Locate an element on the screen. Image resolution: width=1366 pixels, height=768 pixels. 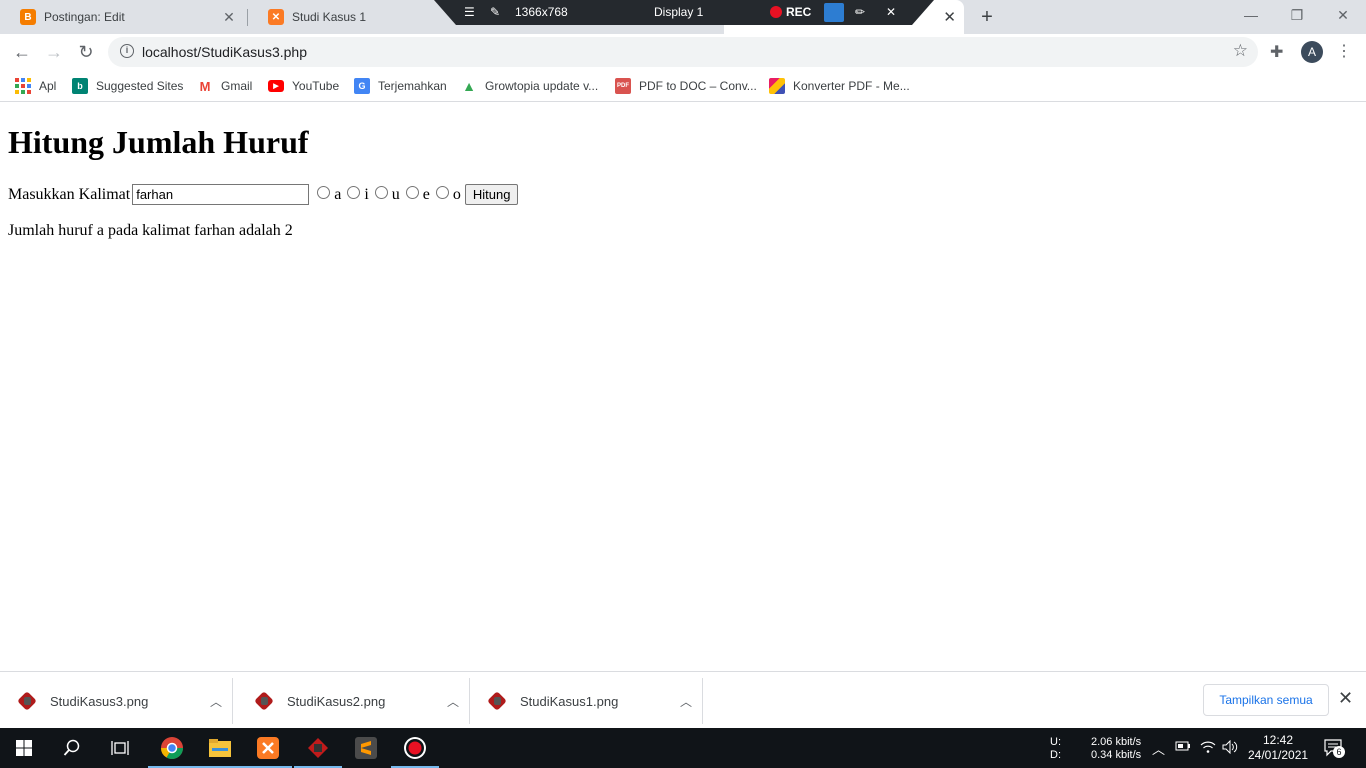
sentence-input is located at coordinates (221, 194).